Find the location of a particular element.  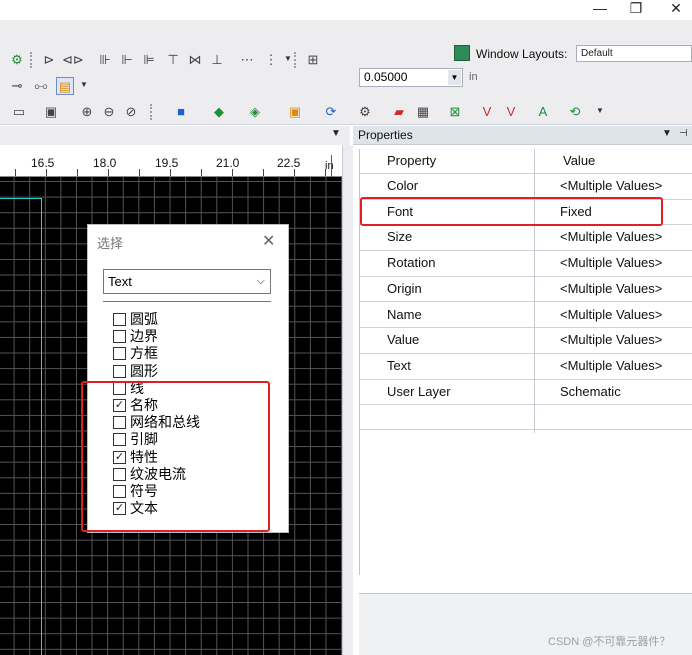

column-header-value: Value is located at coordinates (579, 160).